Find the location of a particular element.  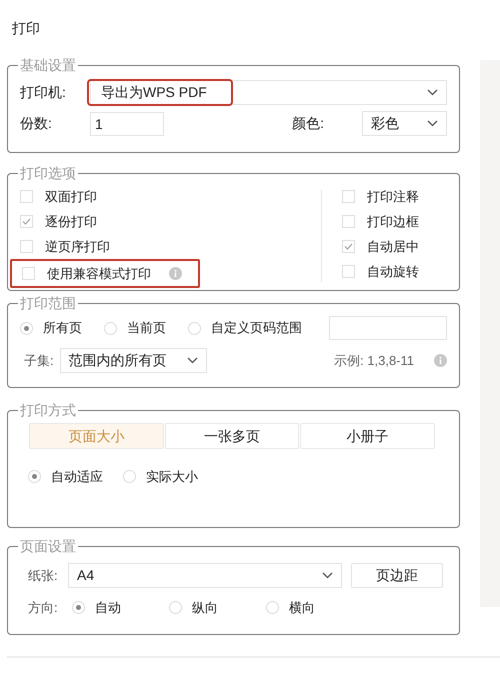

section-legend: 打印方式 is located at coordinates (48, 410).